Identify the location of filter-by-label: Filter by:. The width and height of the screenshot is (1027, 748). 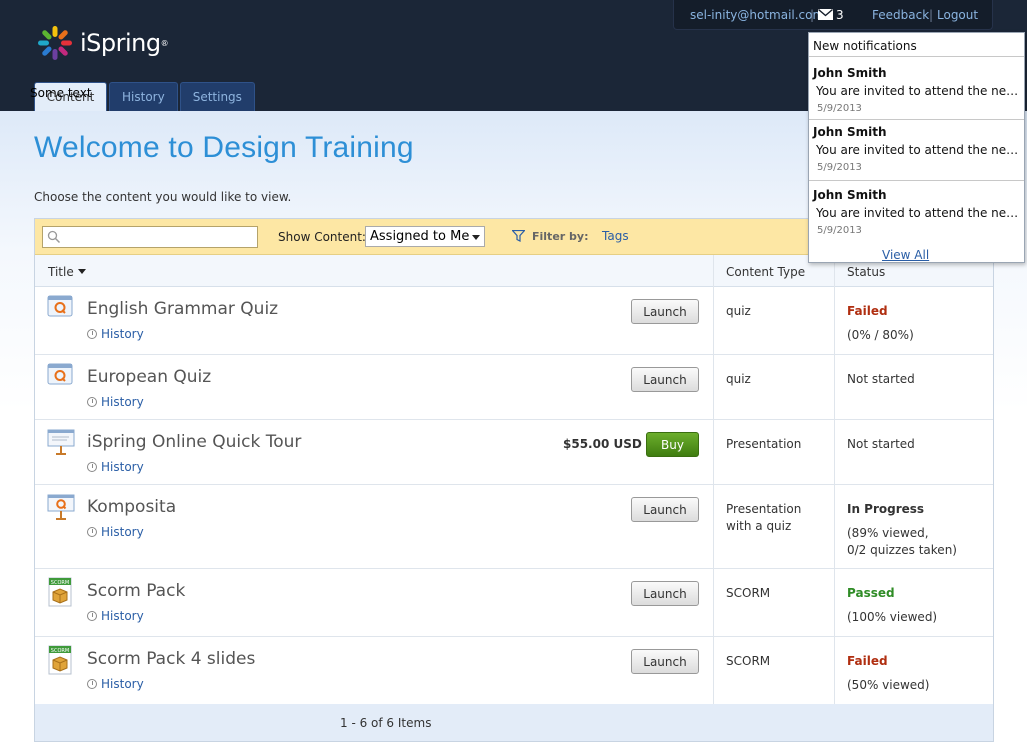
(560, 236).